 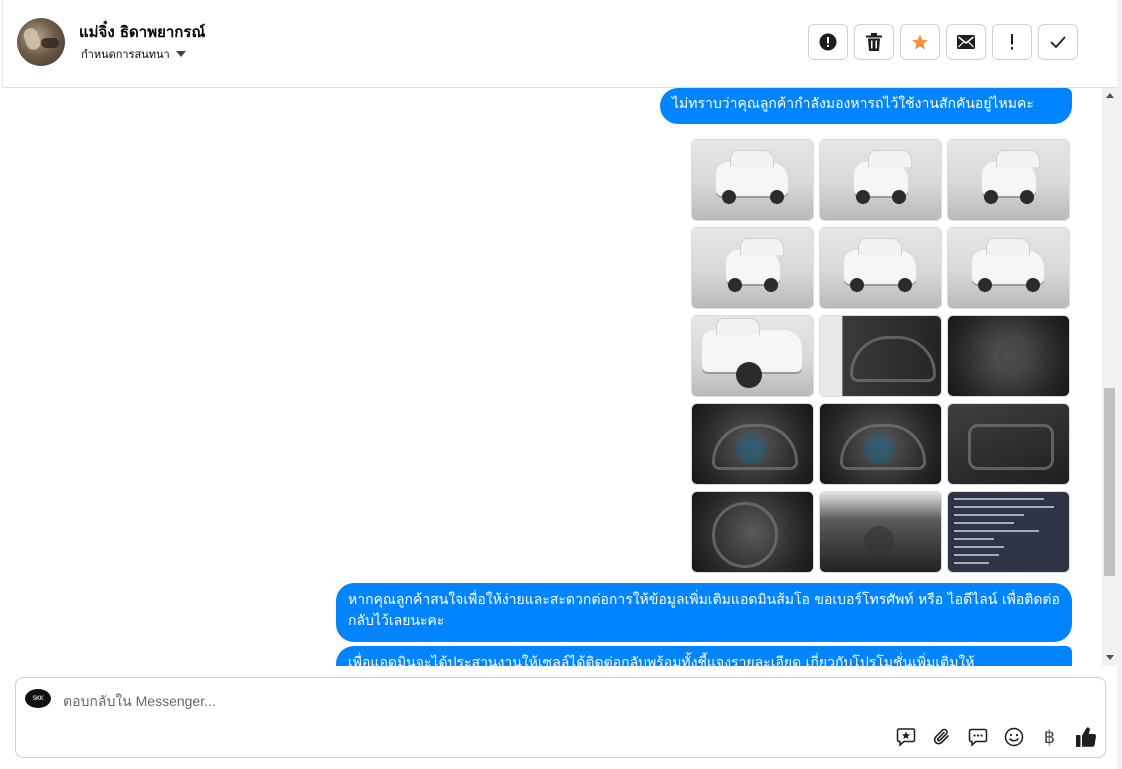 I want to click on emoji-button, so click(x=1013, y=737).